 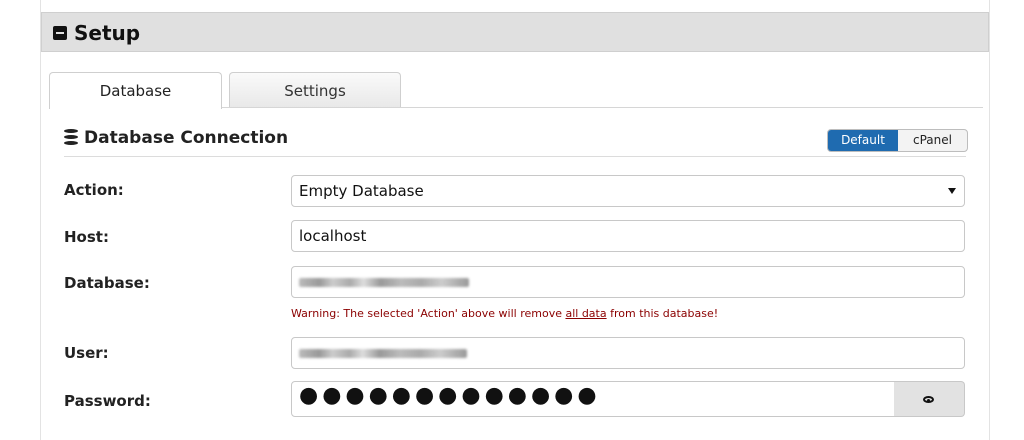 I want to click on show-password-button, so click(x=929, y=399).